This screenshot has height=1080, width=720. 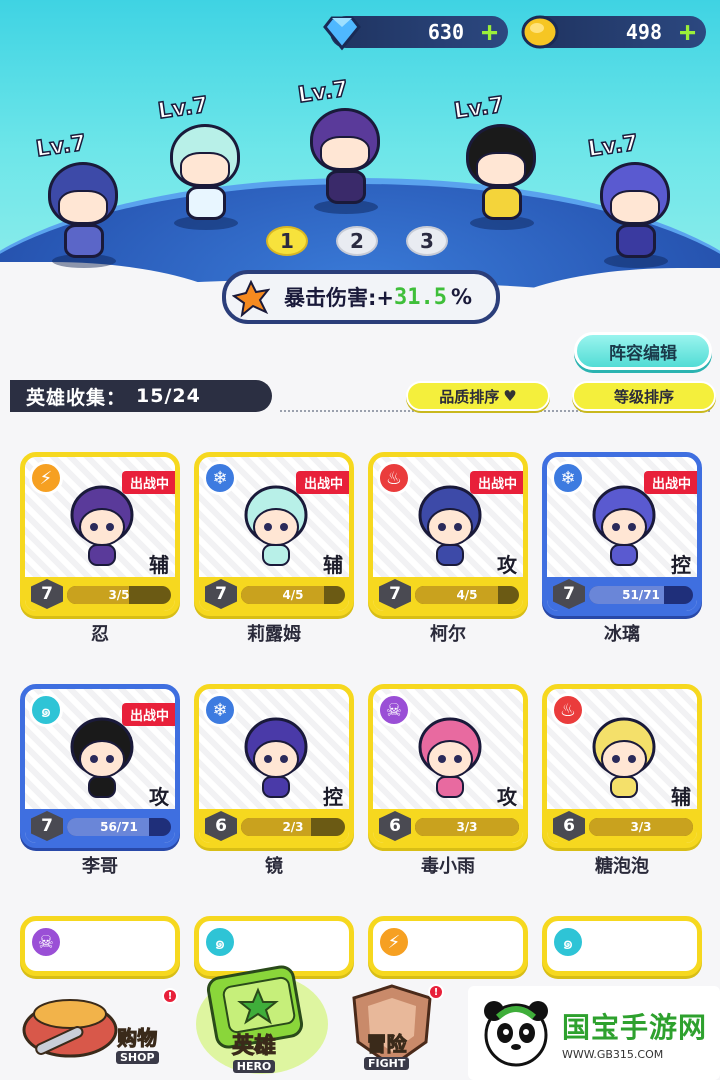 I want to click on hero-role: 控, so click(x=681, y=565).